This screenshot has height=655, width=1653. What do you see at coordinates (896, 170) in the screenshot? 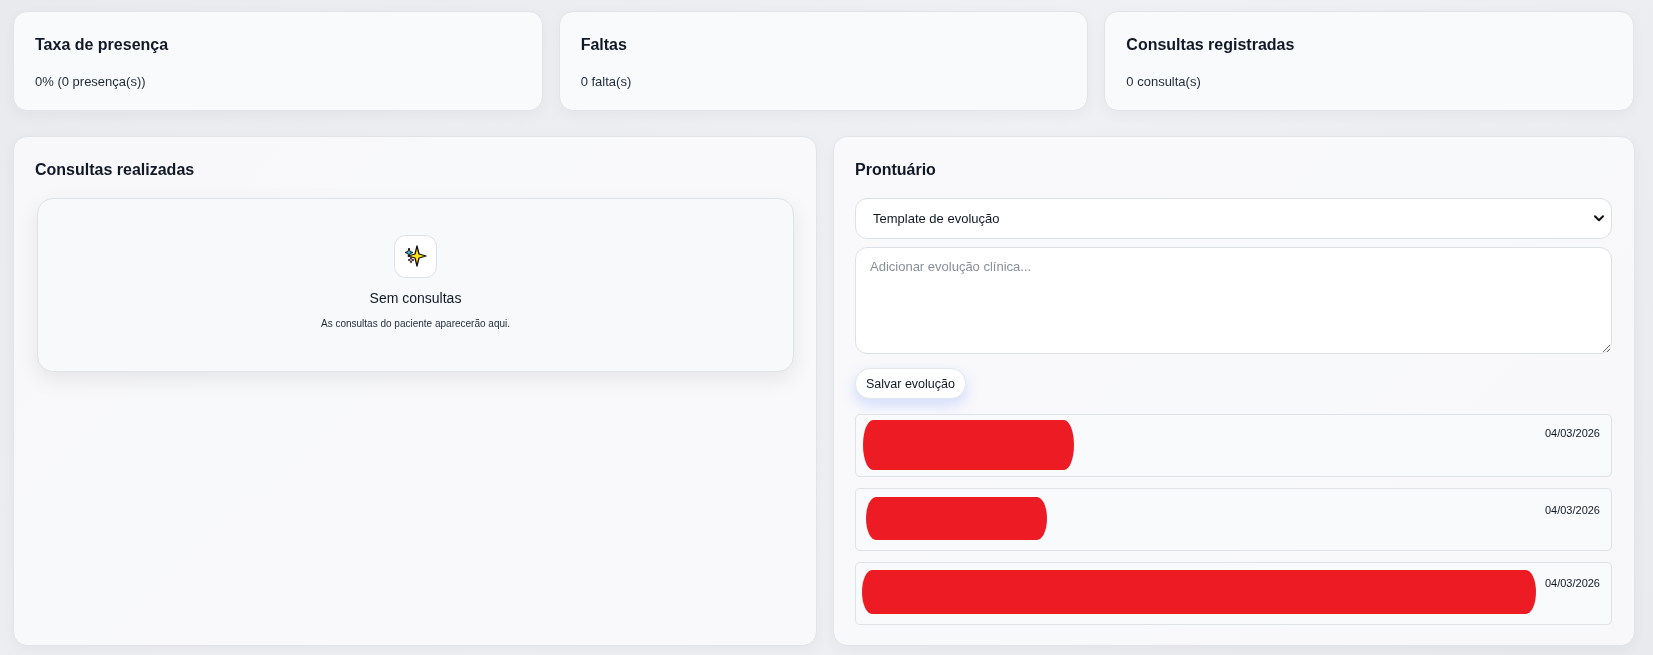
I see `panel-title: Prontuário` at bounding box center [896, 170].